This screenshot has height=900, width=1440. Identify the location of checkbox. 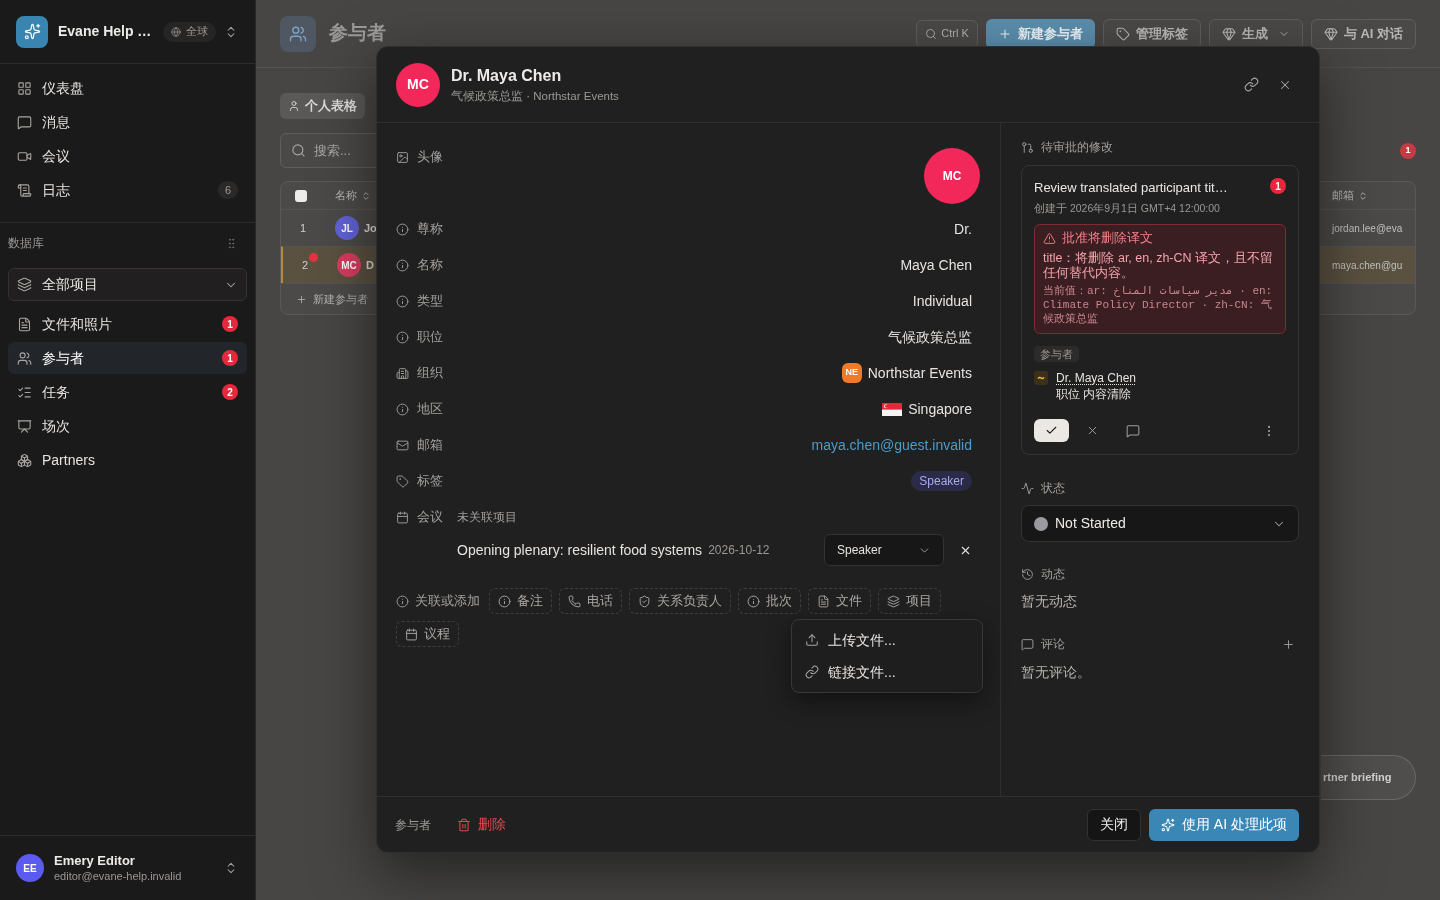
(301, 195).